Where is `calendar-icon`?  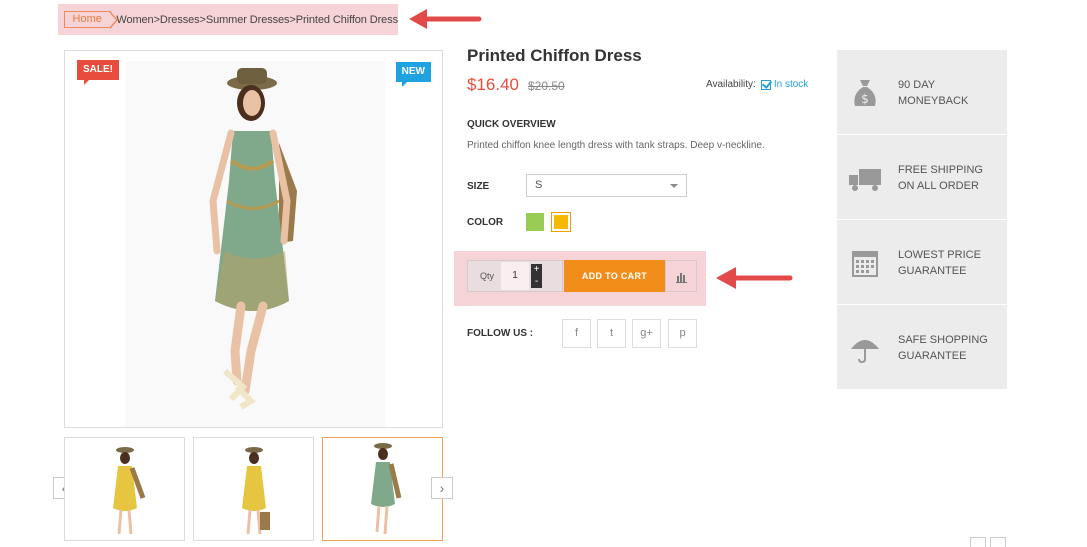 calendar-icon is located at coordinates (865, 264).